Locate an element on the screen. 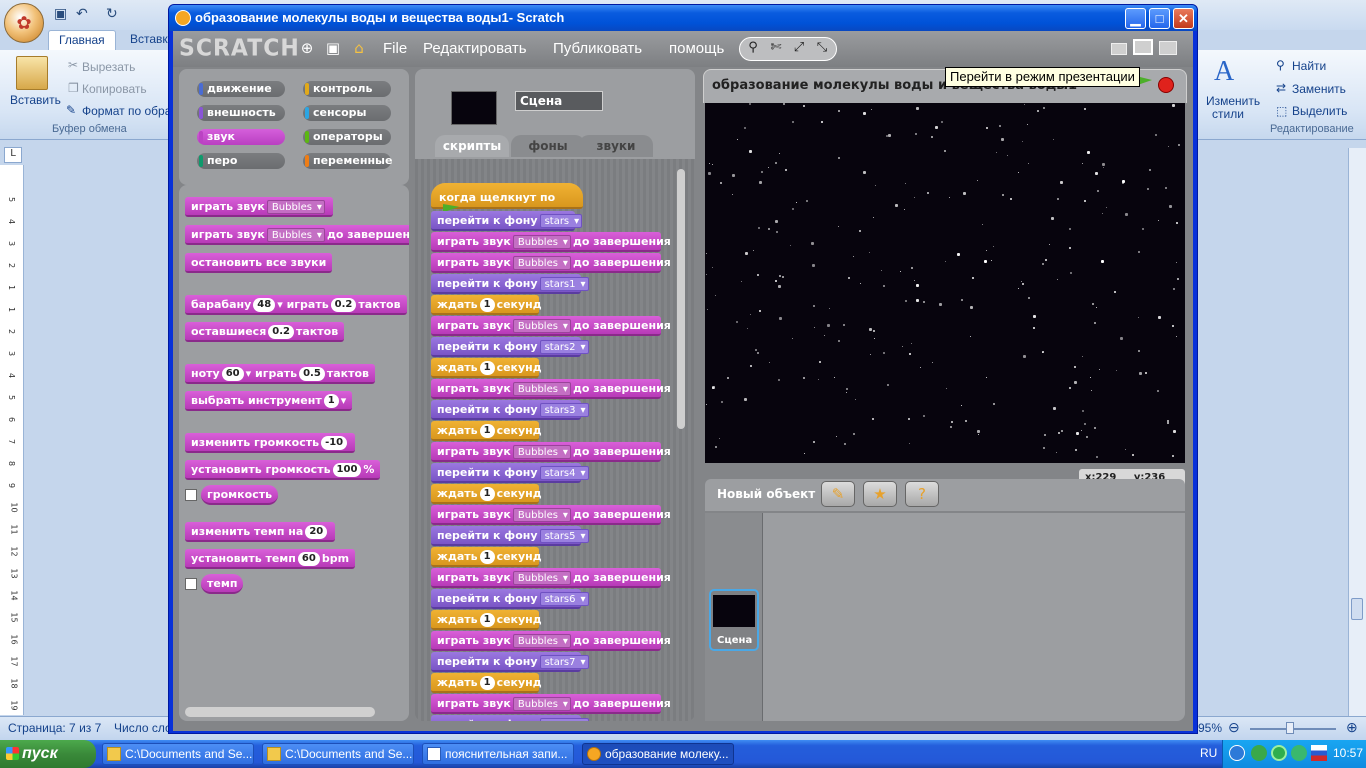  delete-icon: ✄ is located at coordinates (776, 50).